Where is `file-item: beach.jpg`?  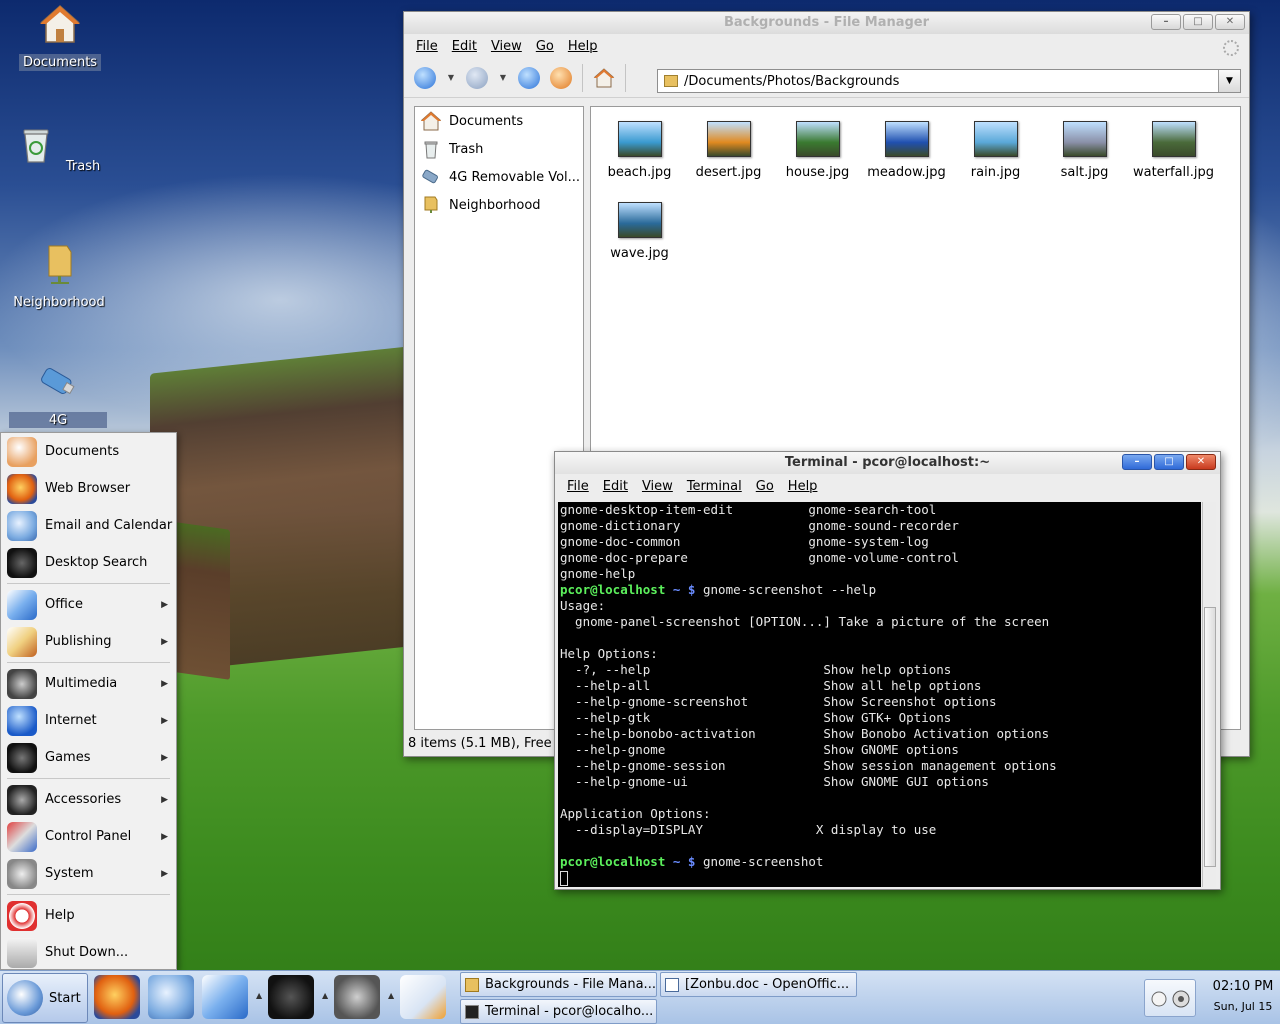
file-item: beach.jpg is located at coordinates (639, 159).